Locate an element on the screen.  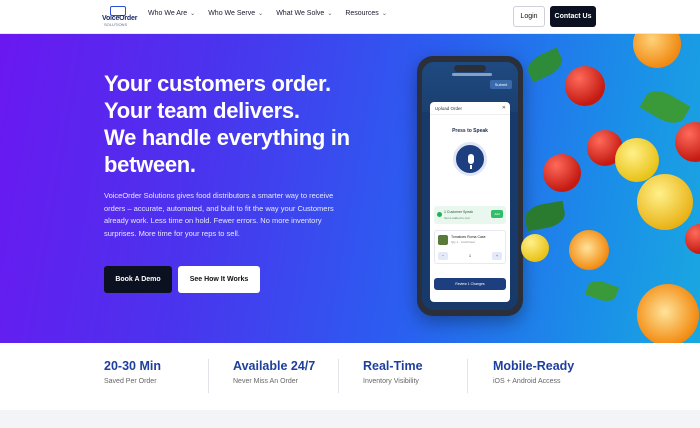
book-demo-button: Book A Demo is located at coordinates (138, 279).